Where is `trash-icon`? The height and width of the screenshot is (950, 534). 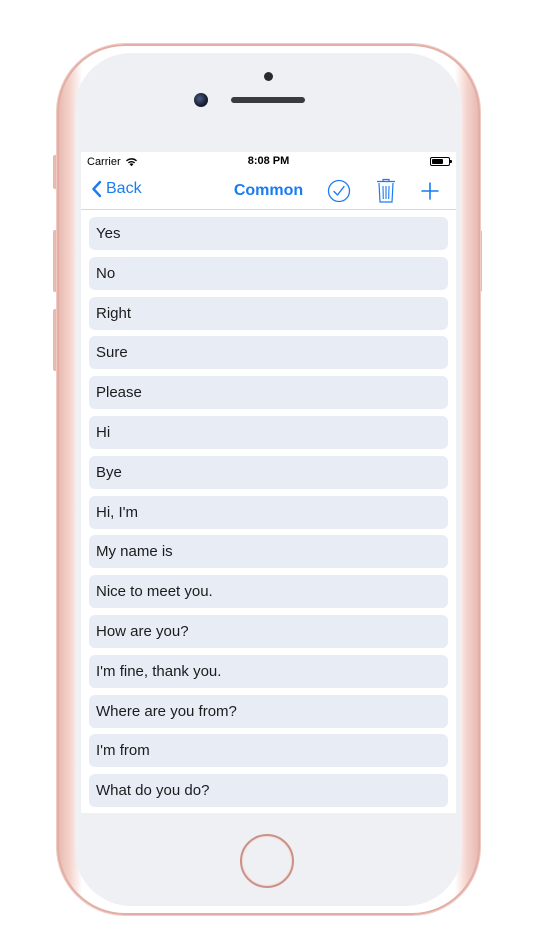
trash-icon is located at coordinates (386, 190).